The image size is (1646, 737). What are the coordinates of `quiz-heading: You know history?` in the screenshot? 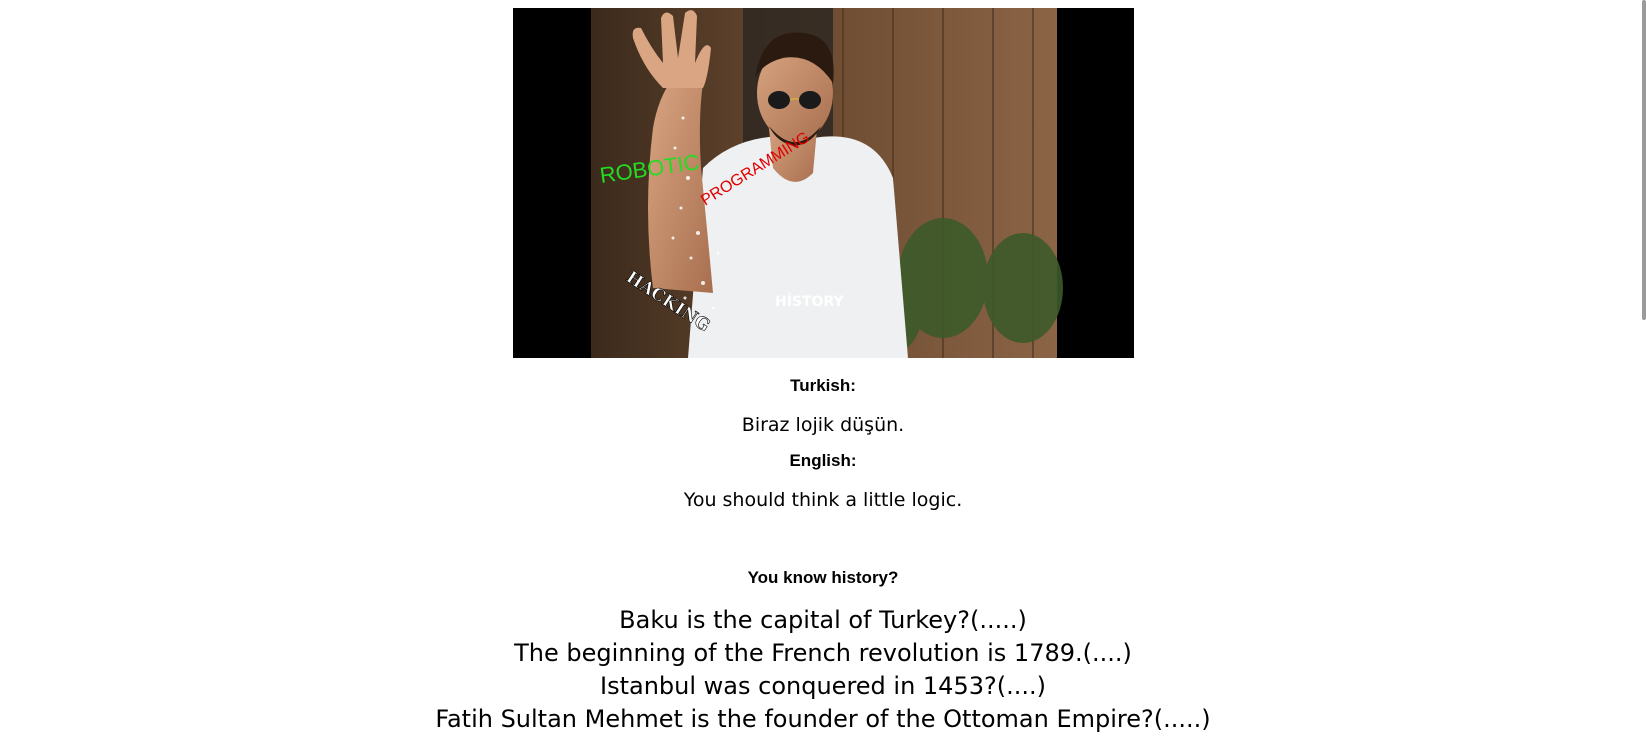 It's located at (823, 577).